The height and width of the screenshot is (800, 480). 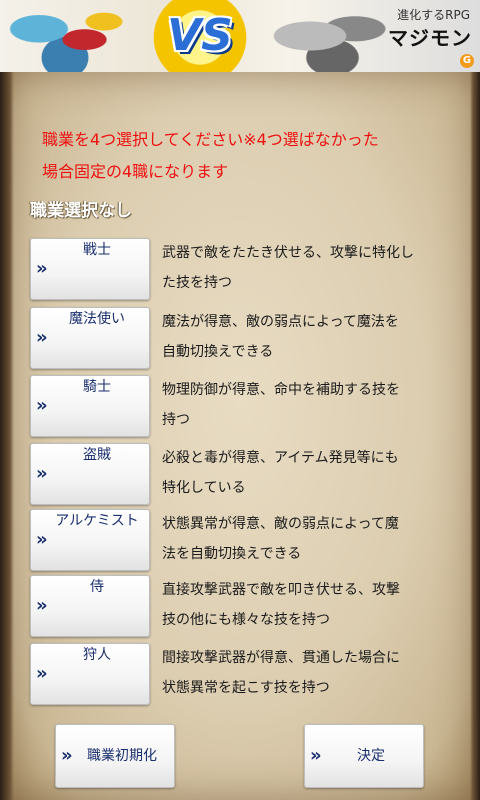 I want to click on job-description-line: 必殺と毒が得意、アイテム発見等にも, so click(x=307, y=458).